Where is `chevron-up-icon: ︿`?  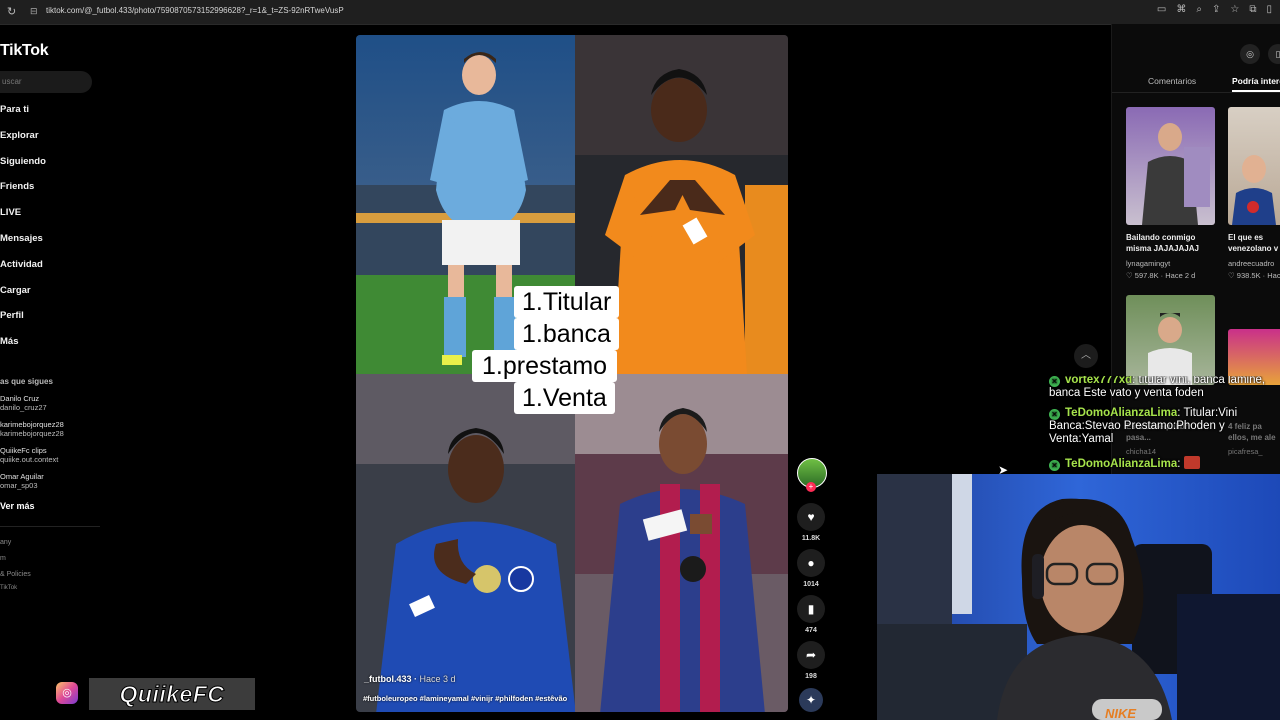 chevron-up-icon: ︿ is located at coordinates (1086, 356).